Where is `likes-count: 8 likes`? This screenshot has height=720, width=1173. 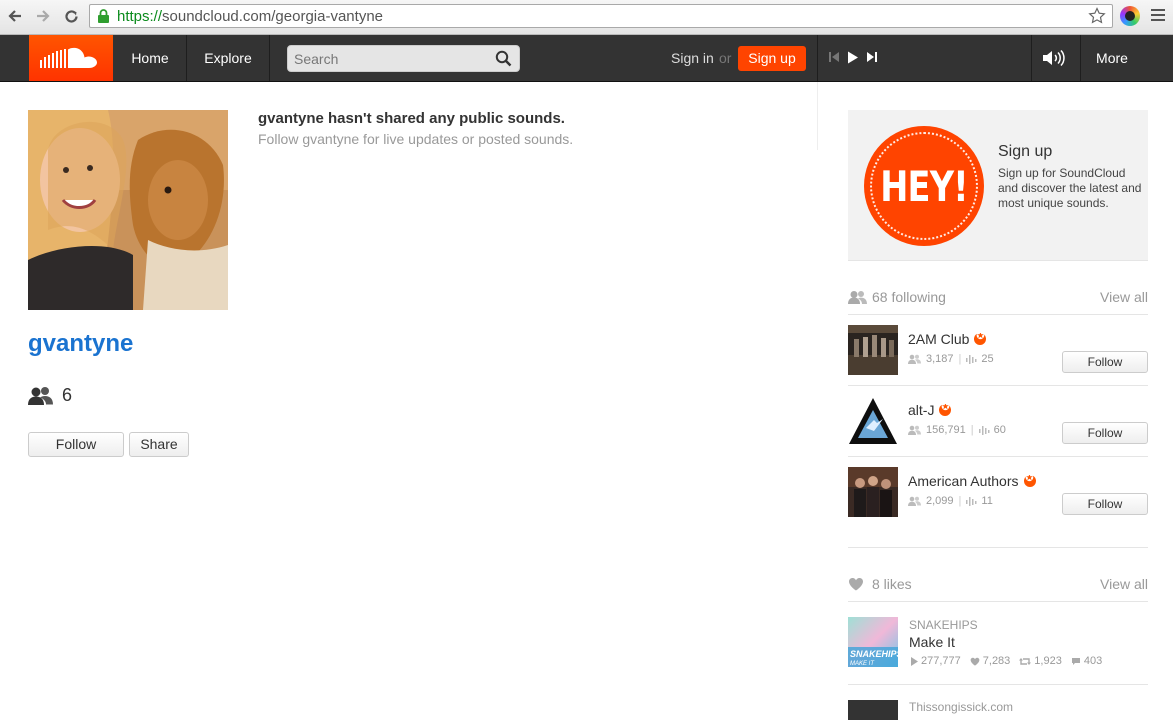 likes-count: 8 likes is located at coordinates (892, 584).